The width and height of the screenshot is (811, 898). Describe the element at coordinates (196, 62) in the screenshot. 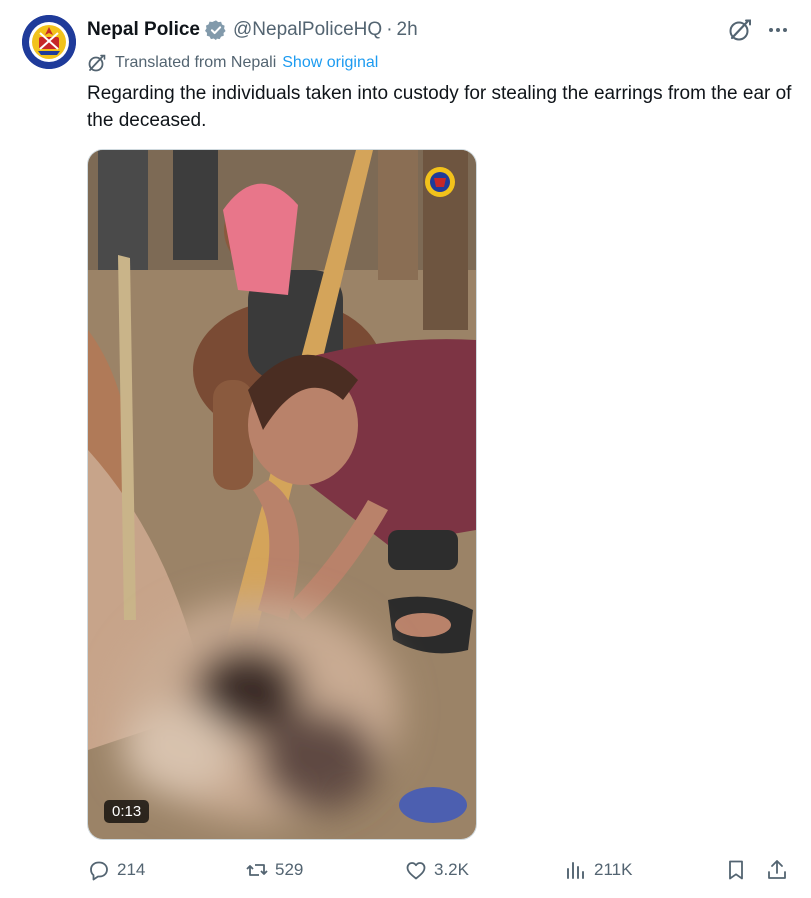

I see `translated-label: Translated from Nepali` at that location.